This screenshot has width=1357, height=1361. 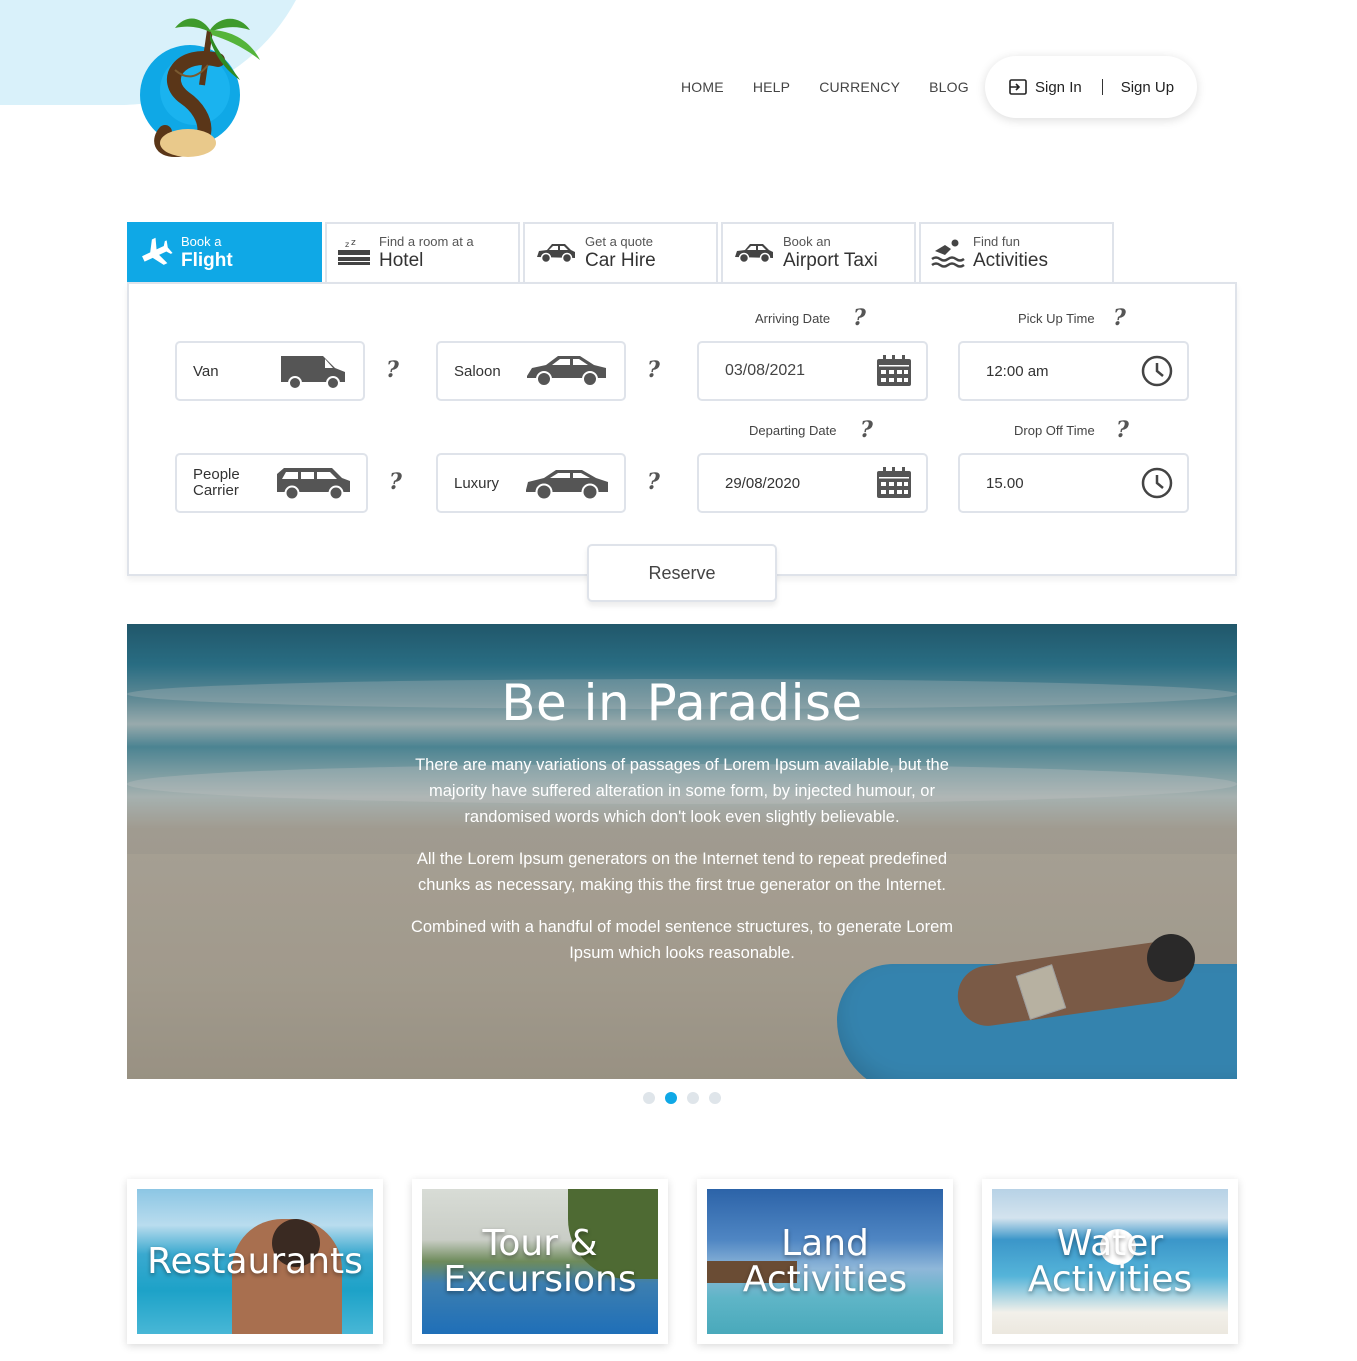 I want to click on dropoff-time-field: 15.00, so click(x=1073, y=483).